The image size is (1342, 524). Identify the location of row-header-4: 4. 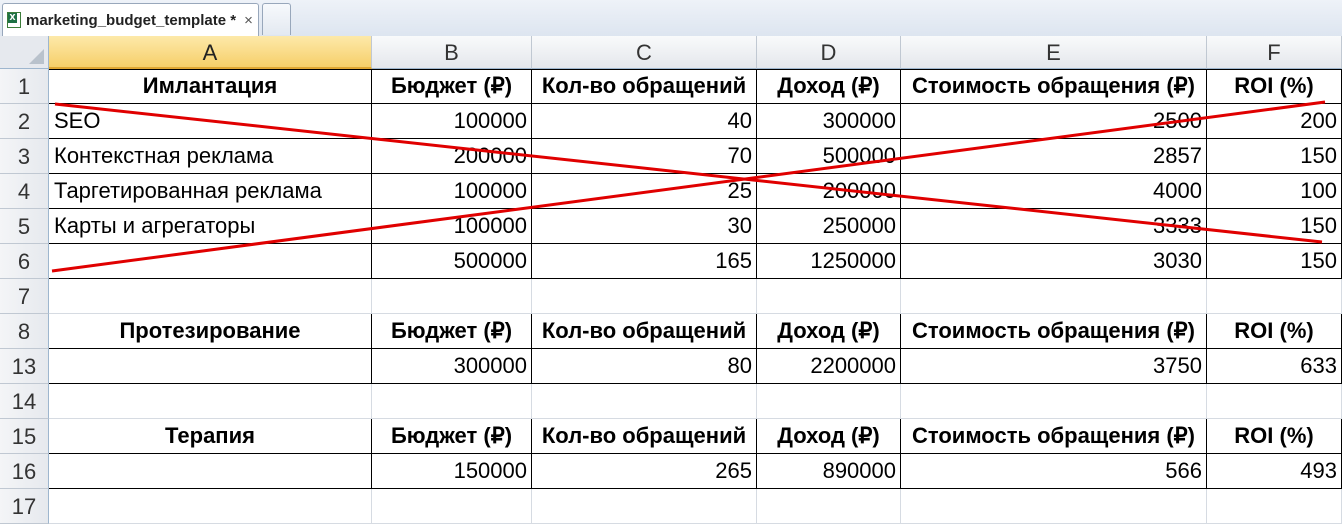
(24, 191).